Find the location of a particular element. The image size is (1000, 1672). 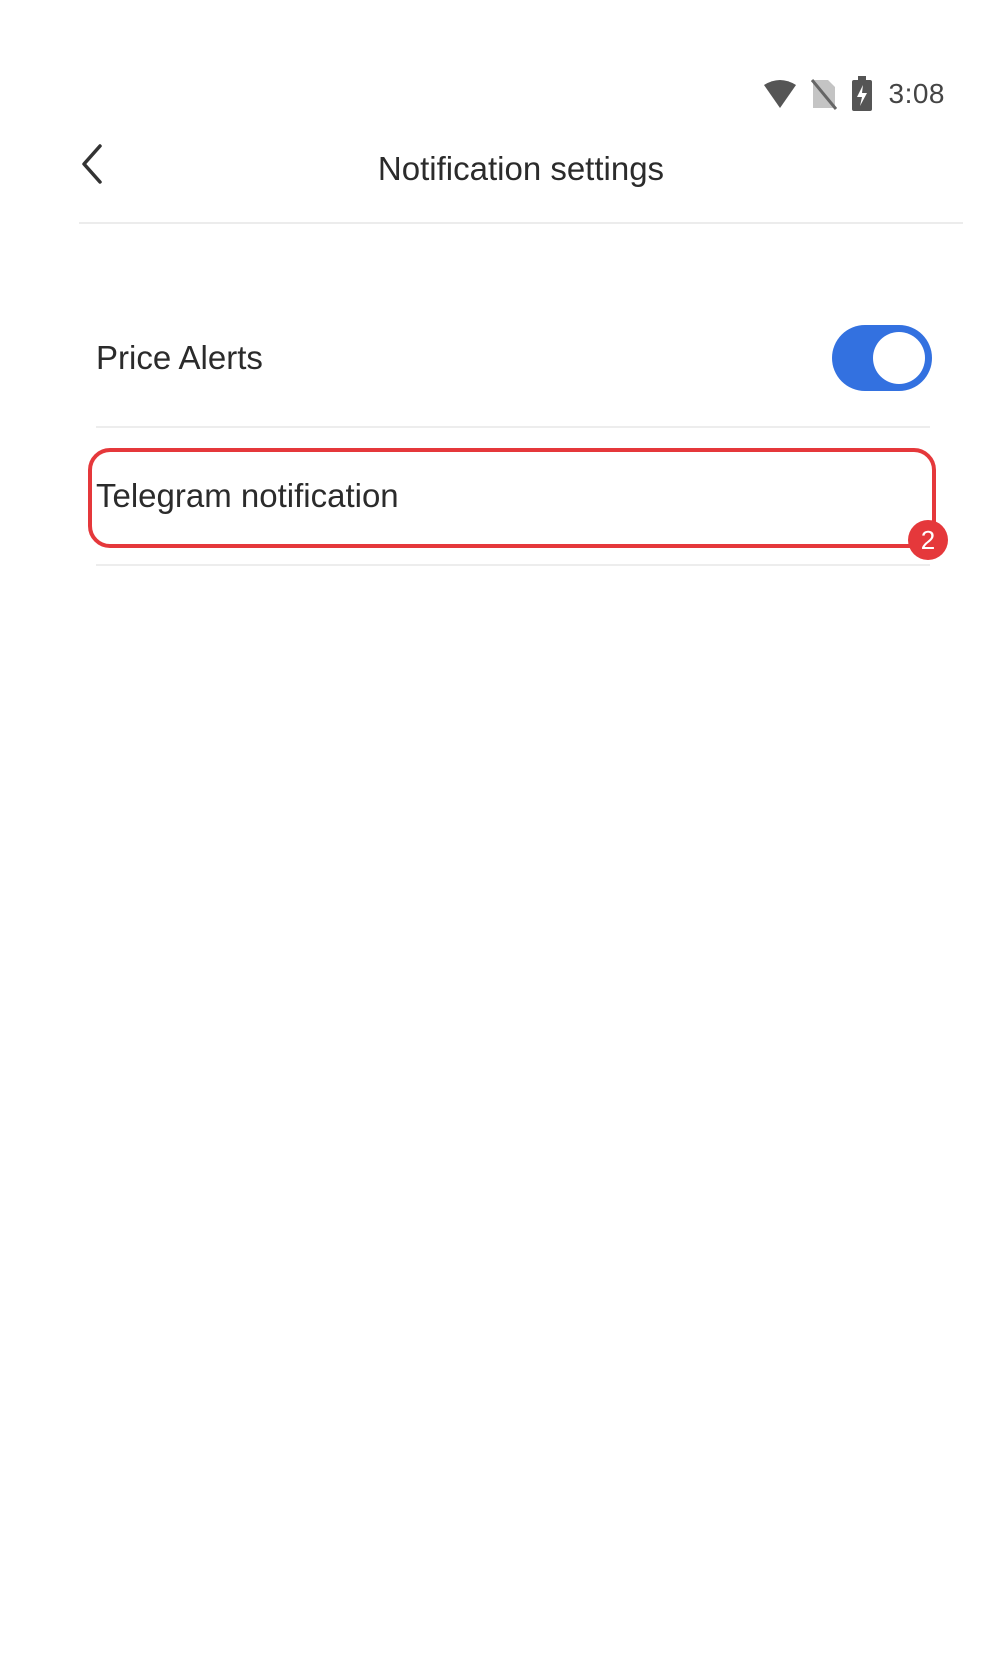

price-alerts-toggle is located at coordinates (882, 358).